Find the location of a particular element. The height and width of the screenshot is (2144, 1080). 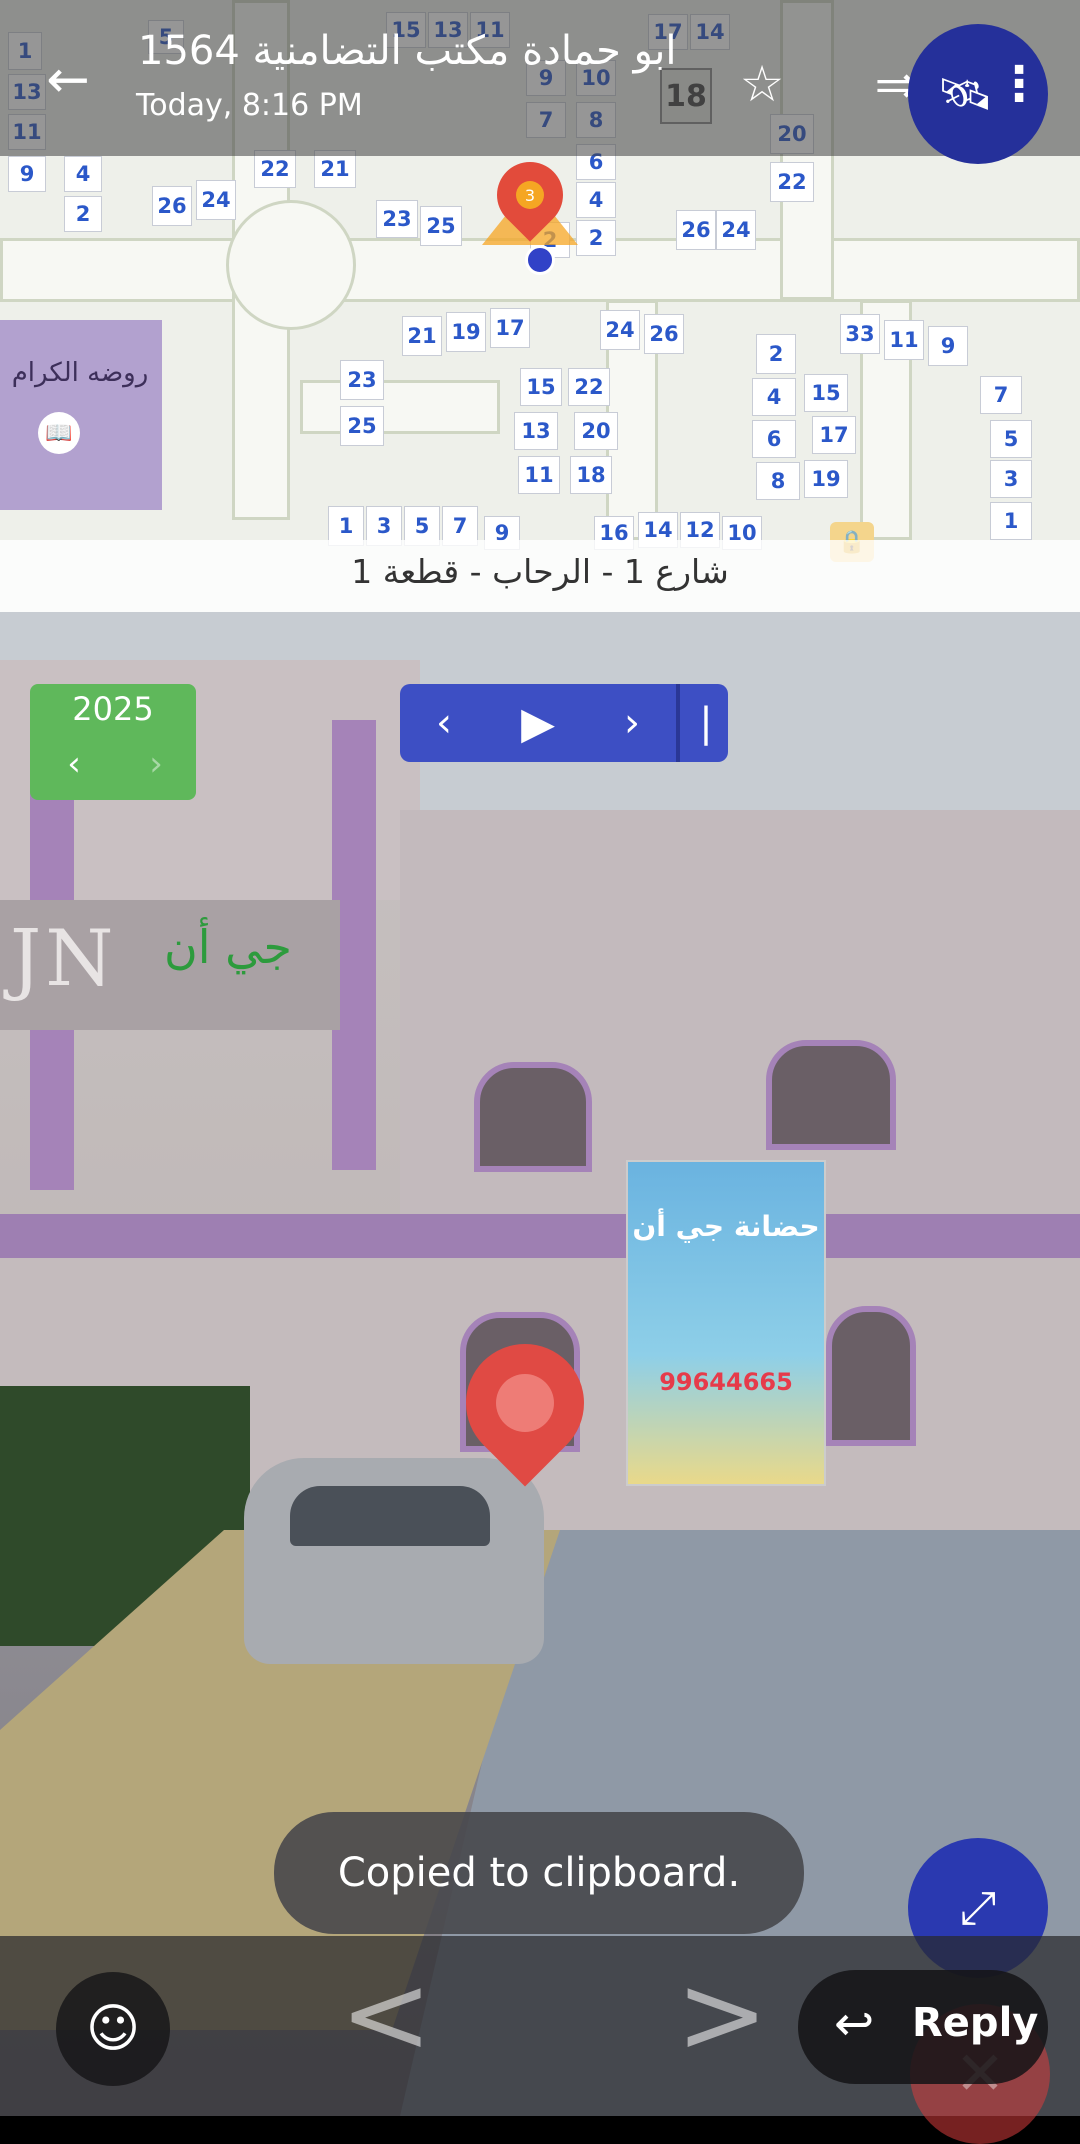

reply-label: Reply is located at coordinates (975, 2023).